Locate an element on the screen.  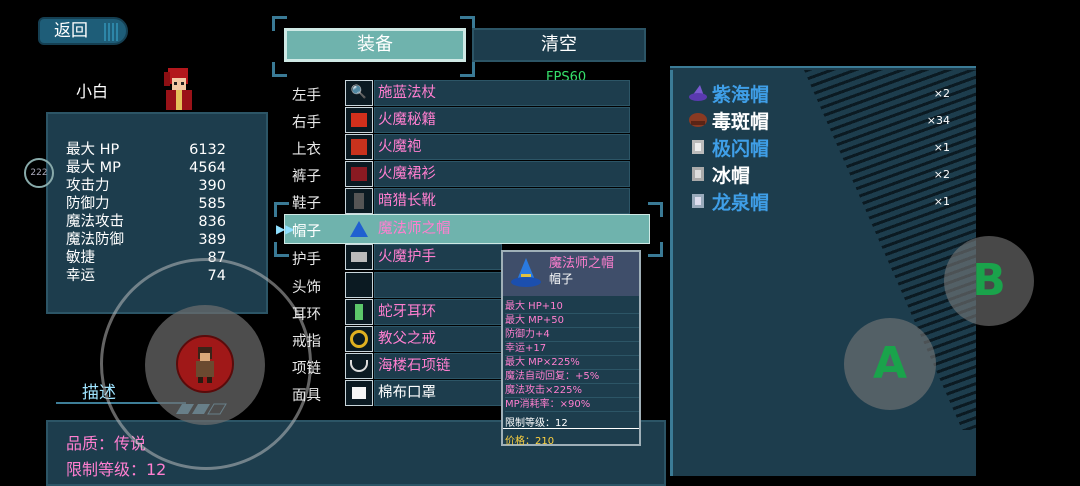
mask-icon is located at coordinates (359, 393).